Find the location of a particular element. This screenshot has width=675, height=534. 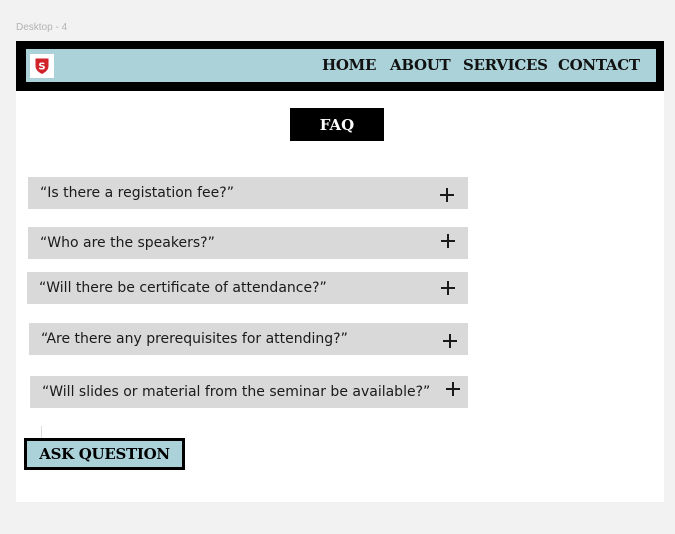

svg-text: S is located at coordinates (41, 67).